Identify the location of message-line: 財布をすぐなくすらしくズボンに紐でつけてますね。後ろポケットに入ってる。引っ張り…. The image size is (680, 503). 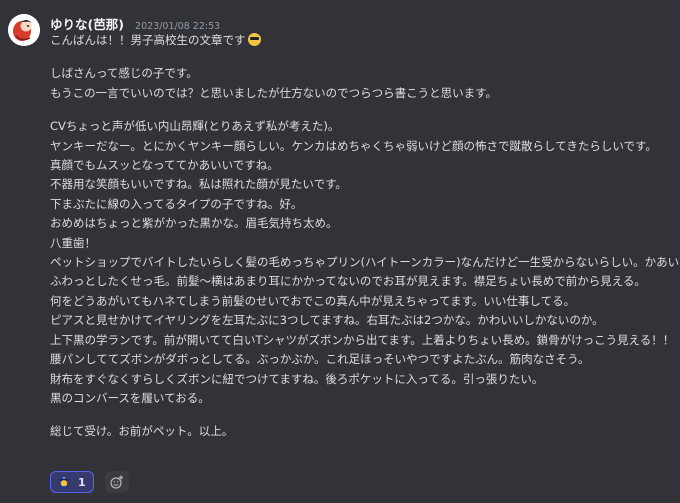
(297, 378).